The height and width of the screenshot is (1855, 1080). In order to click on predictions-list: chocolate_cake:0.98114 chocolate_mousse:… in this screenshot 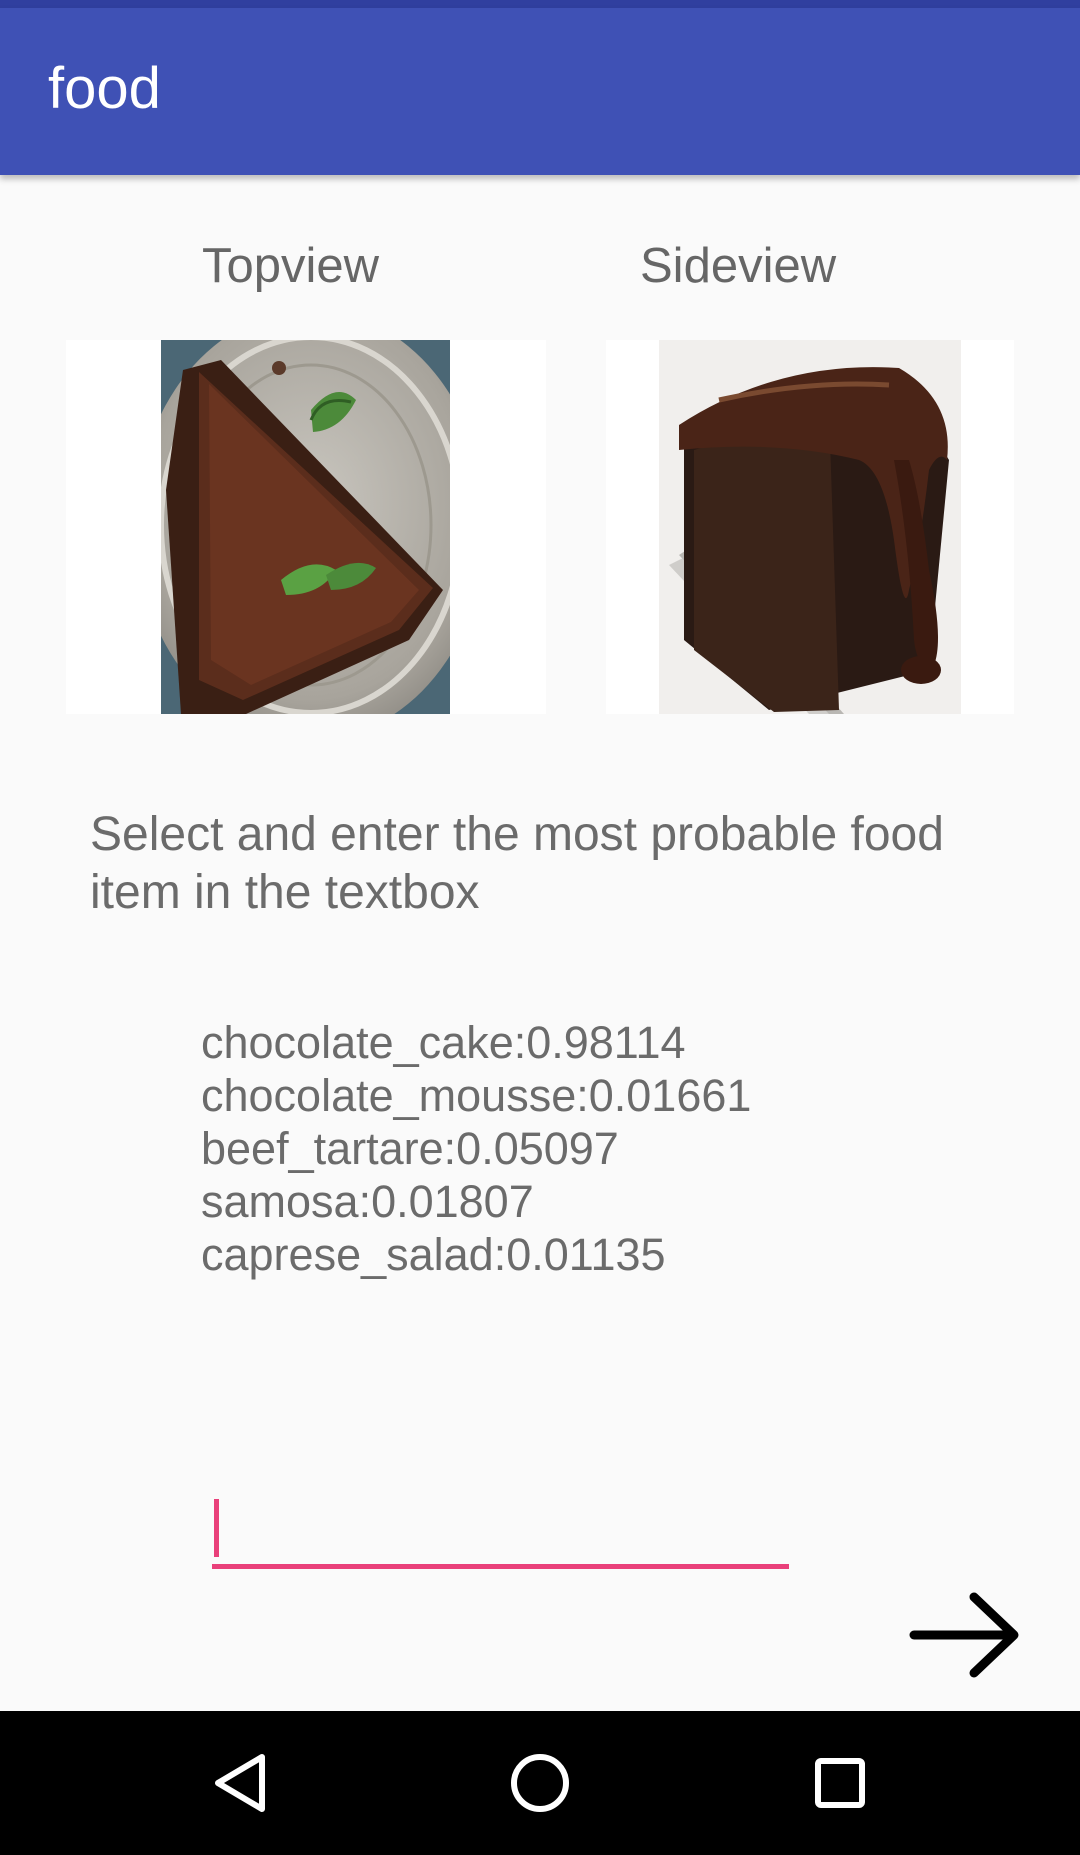, I will do `click(476, 1148)`.